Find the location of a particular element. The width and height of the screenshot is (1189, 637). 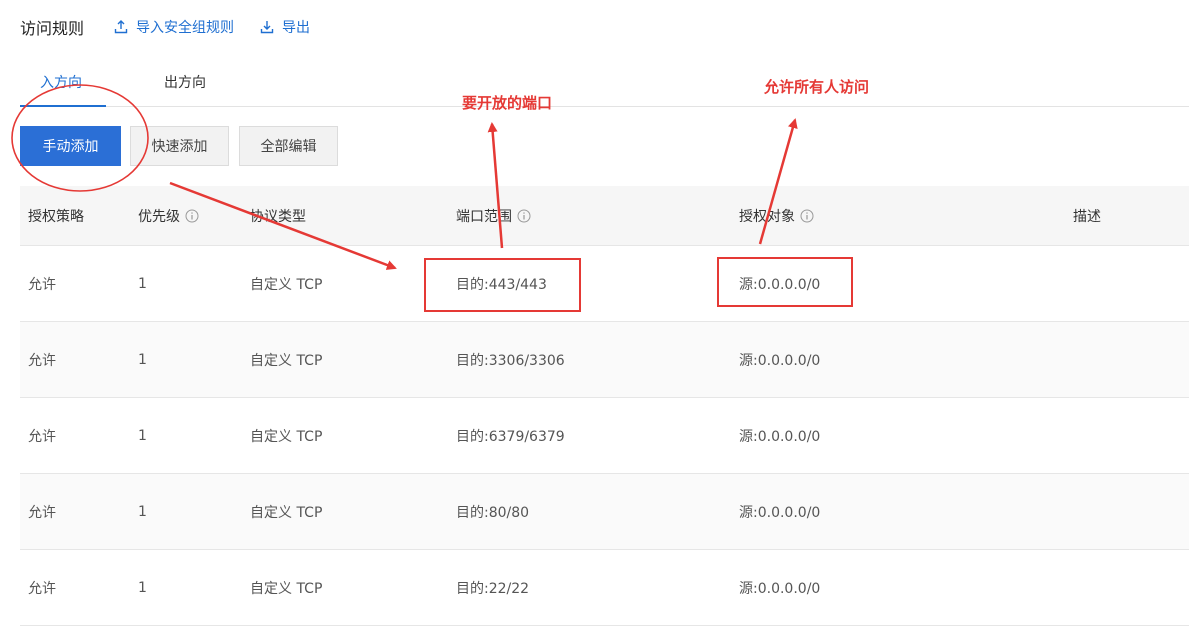

import-rules-link: 导入安全组规则 is located at coordinates (174, 27).